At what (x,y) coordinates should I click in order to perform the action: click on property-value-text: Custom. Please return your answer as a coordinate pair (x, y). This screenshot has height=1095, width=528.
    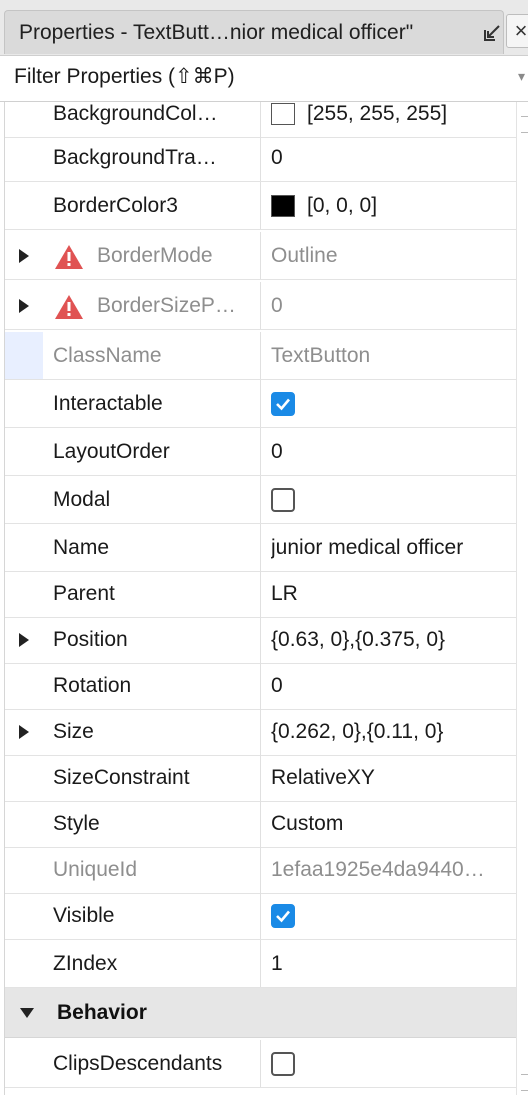
    Looking at the image, I should click on (307, 823).